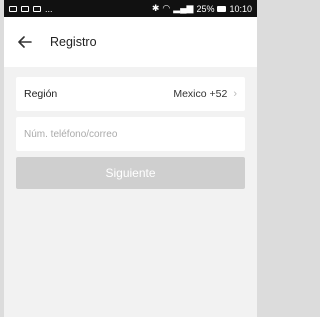 The image size is (320, 317). I want to click on arrow-left-icon, so click(25, 42).